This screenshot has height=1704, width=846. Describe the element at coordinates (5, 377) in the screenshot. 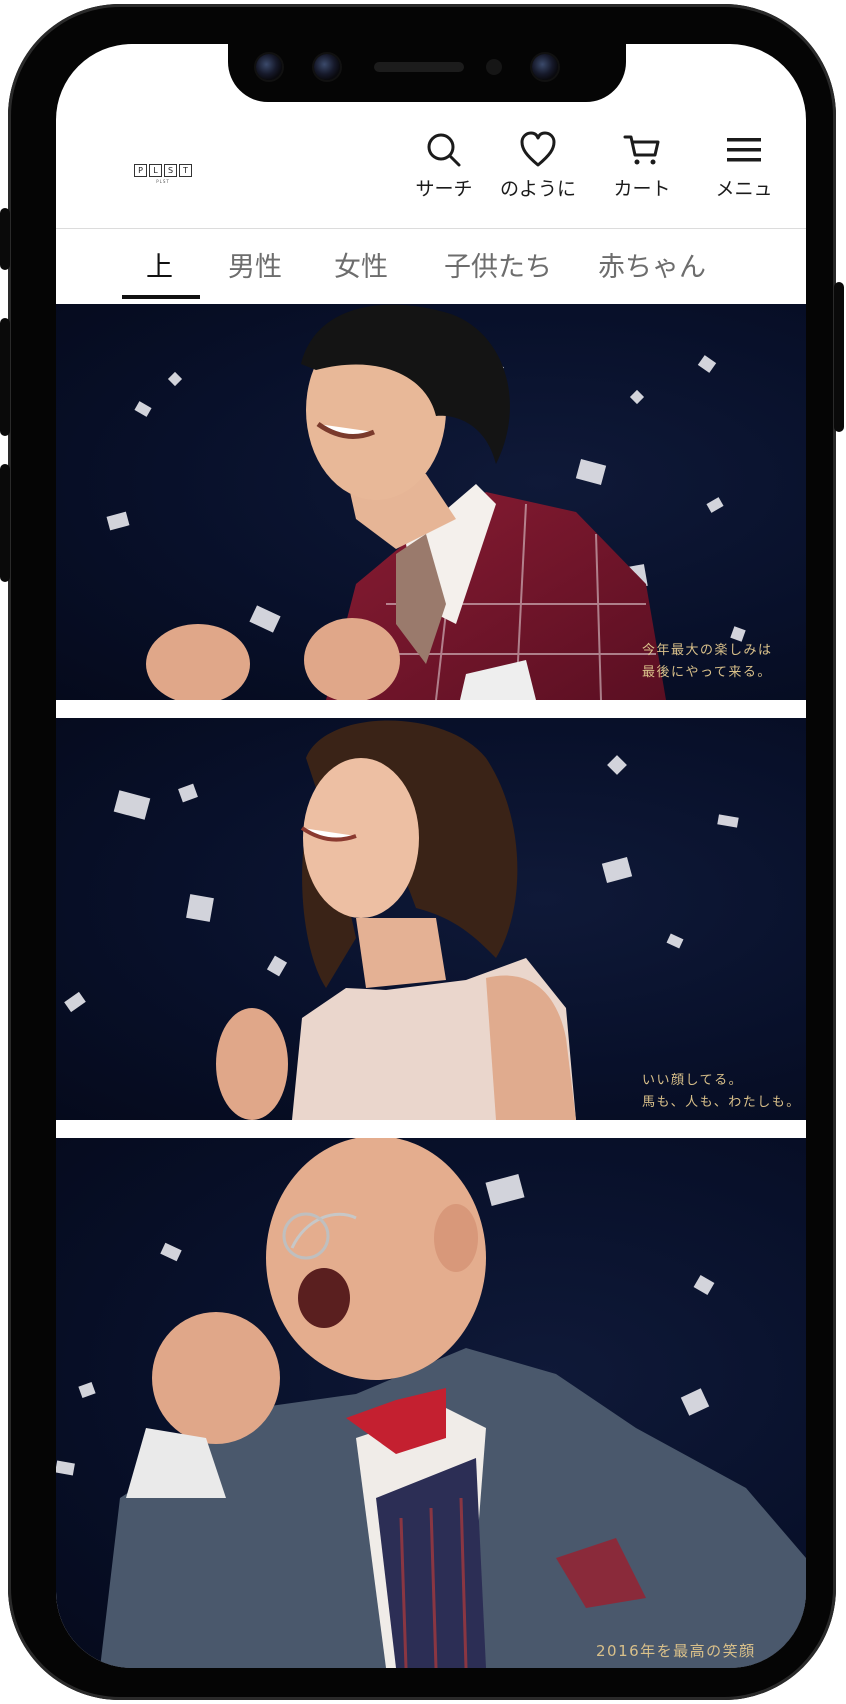

I see `volume-up-button` at that location.